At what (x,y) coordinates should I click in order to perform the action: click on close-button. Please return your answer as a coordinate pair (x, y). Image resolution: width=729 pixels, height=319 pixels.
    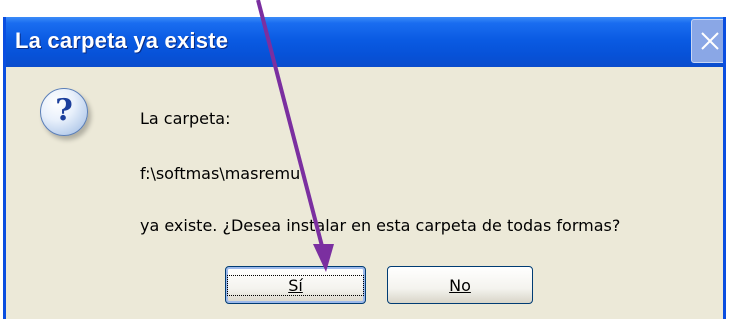
    Looking at the image, I should click on (707, 41).